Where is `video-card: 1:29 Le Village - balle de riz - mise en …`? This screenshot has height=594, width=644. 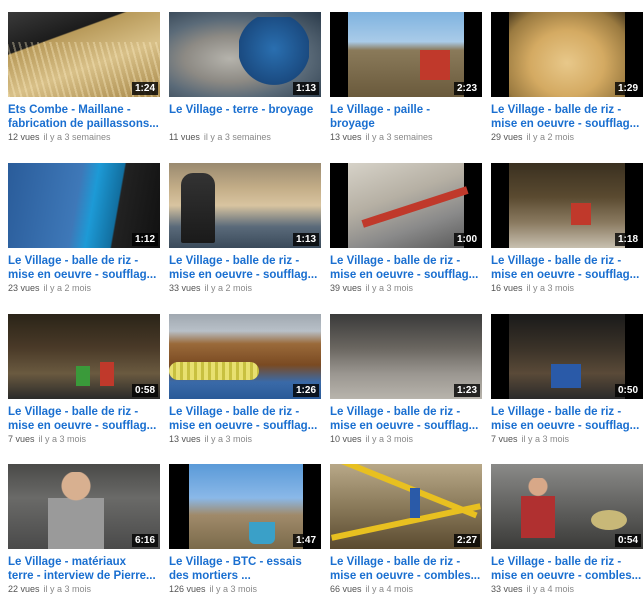
video-card: 1:29 Le Village - balle de riz - mise en … is located at coordinates (567, 77).